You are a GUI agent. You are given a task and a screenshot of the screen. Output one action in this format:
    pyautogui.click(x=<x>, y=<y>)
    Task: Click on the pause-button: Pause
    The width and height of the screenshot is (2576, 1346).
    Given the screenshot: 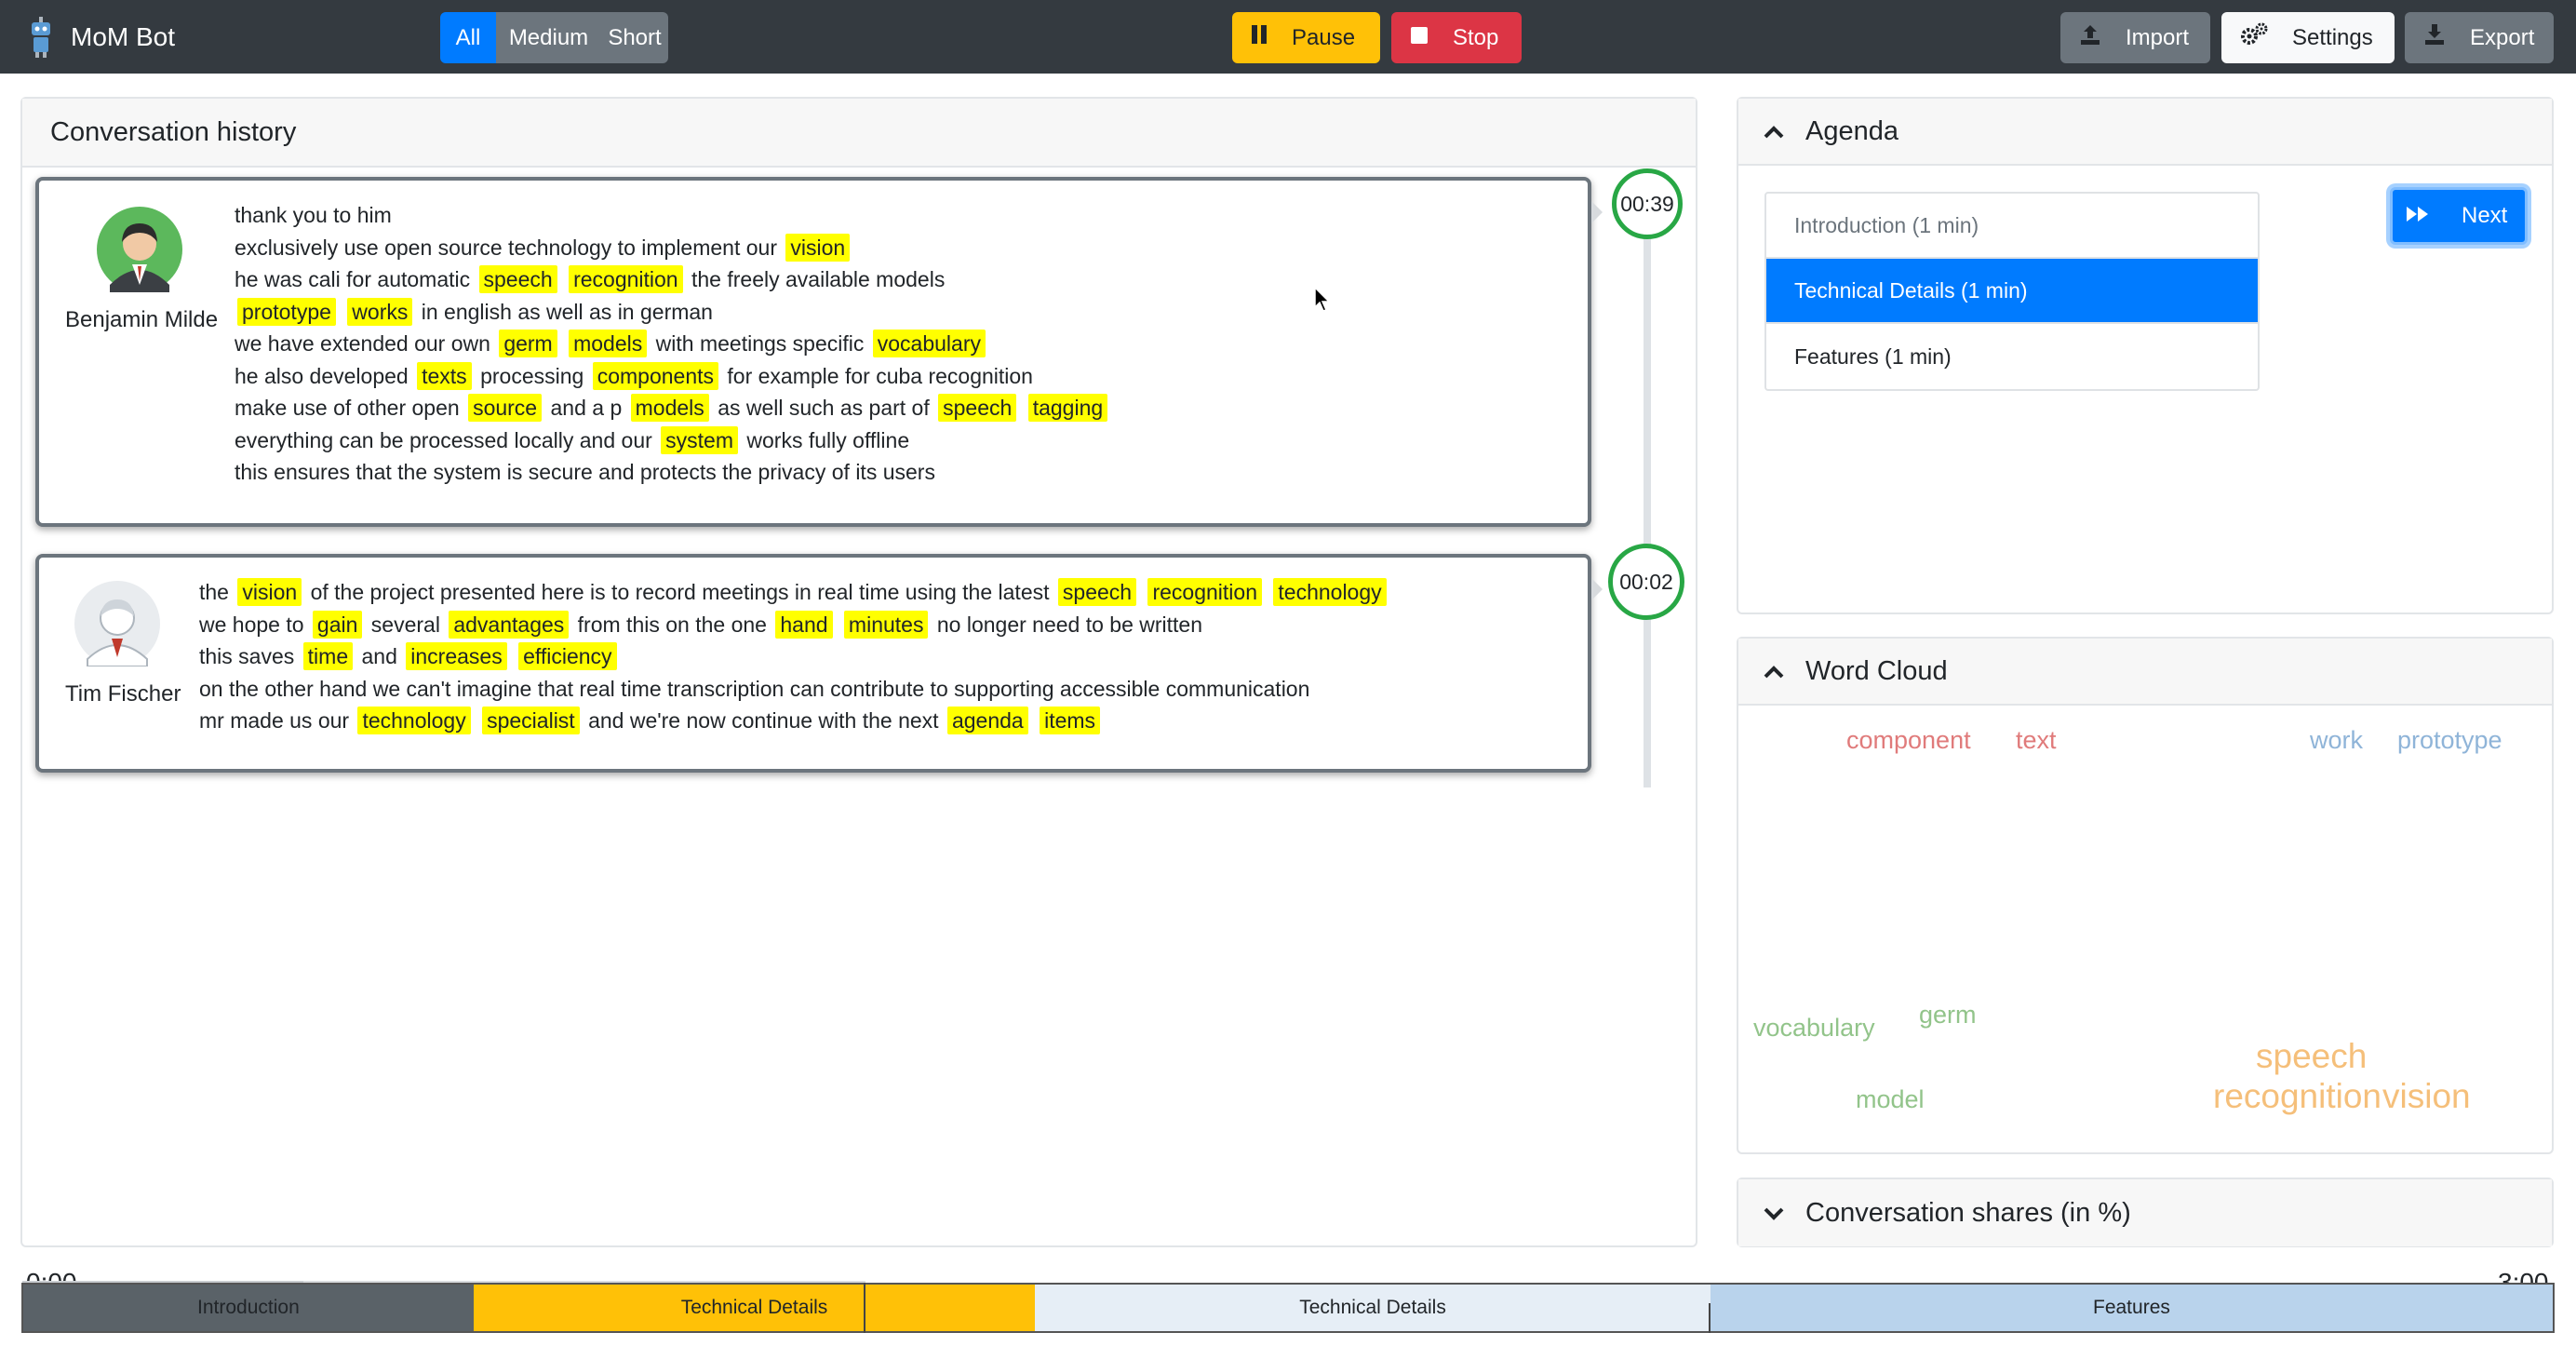 What is the action you would take?
    pyautogui.click(x=1306, y=37)
    